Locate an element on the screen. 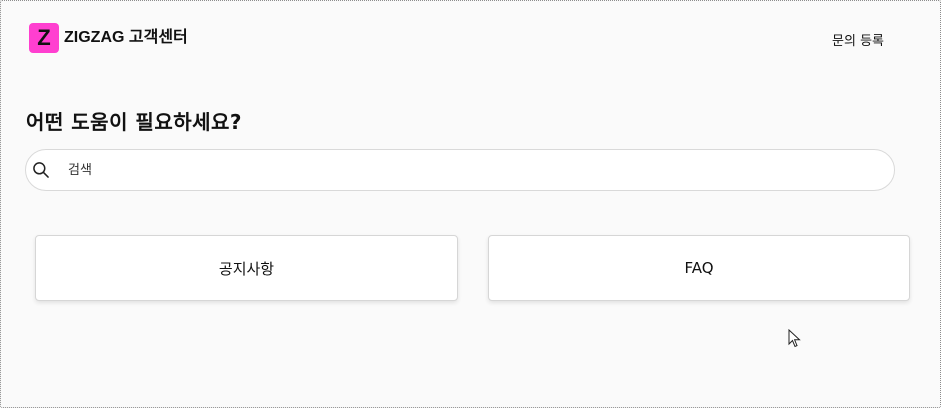 The width and height of the screenshot is (941, 408). page-title: 어떤 도움이 필요하세요? is located at coordinates (134, 122).